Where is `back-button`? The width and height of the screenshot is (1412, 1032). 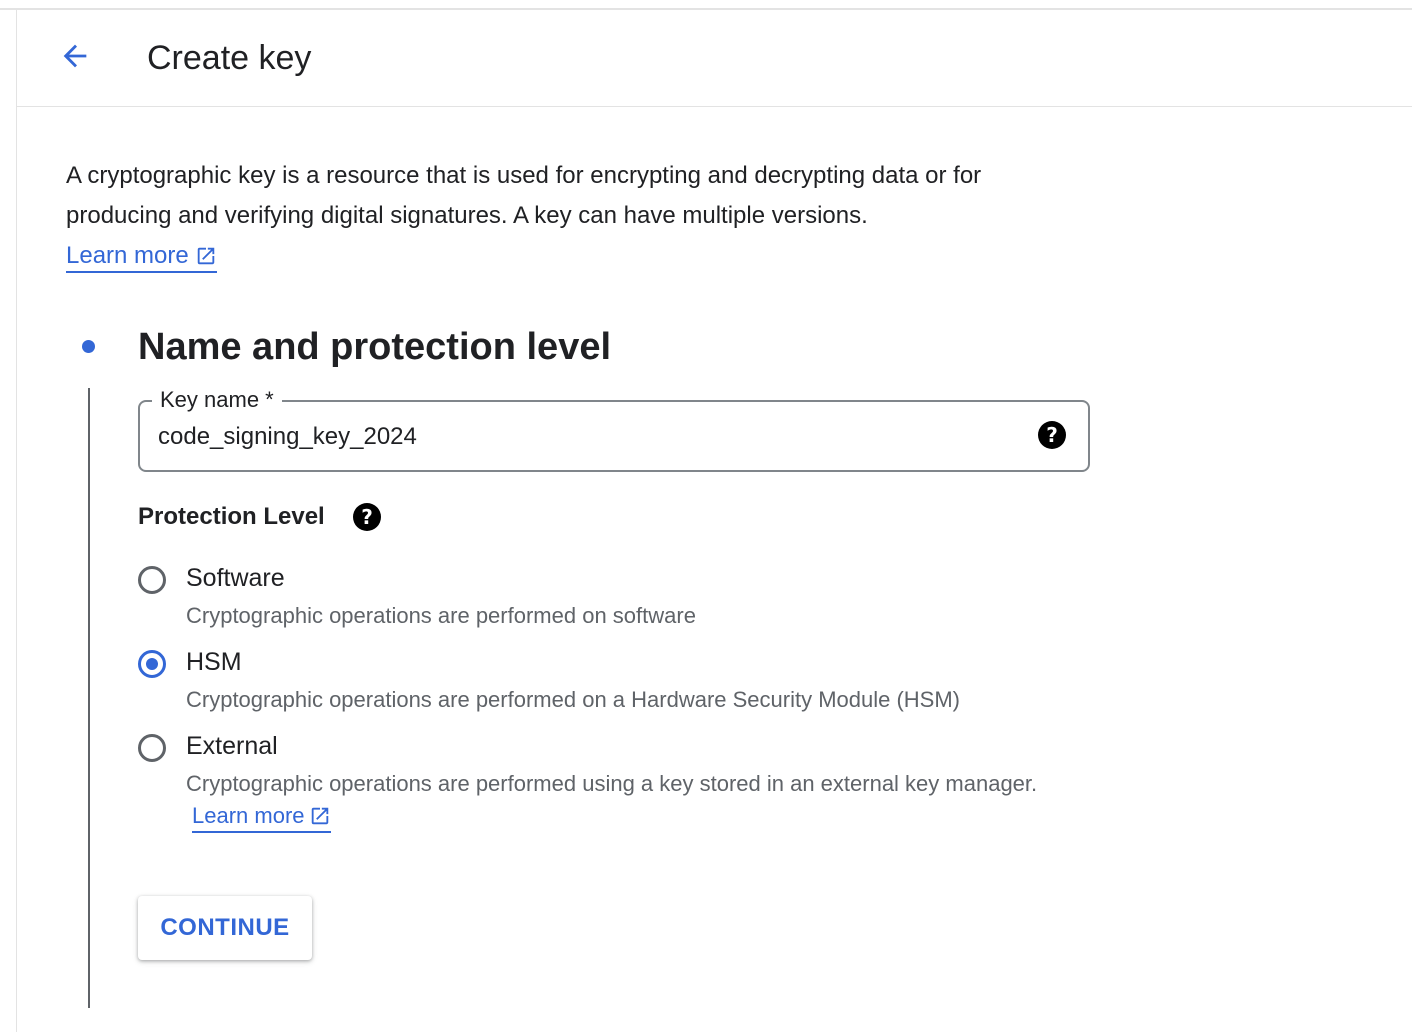
back-button is located at coordinates (75, 56).